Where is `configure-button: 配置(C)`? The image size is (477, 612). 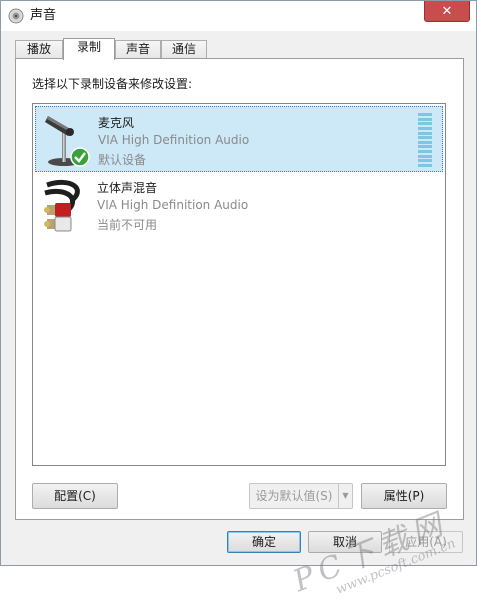 configure-button: 配置(C) is located at coordinates (75, 496).